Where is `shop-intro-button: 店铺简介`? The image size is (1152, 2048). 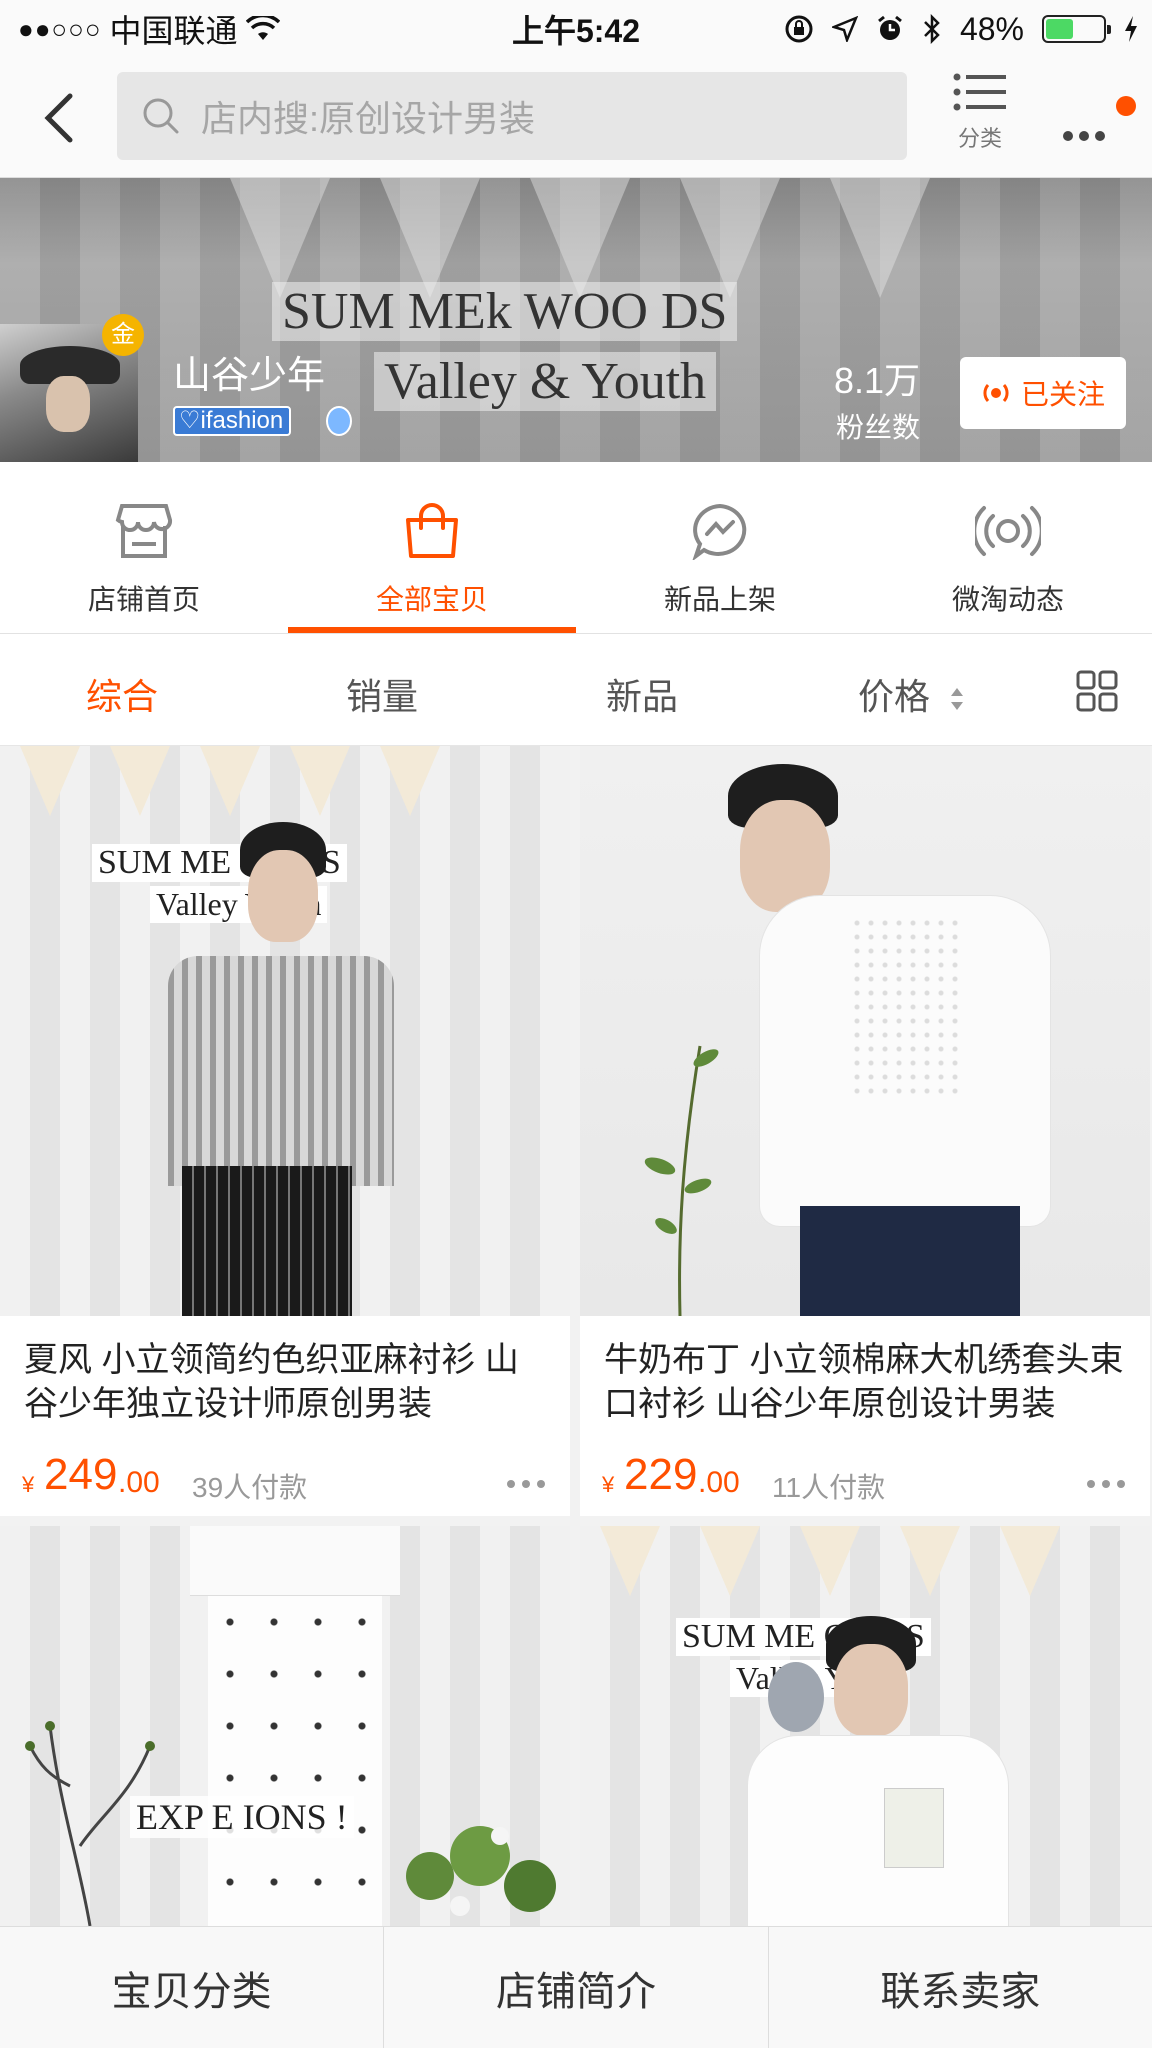 shop-intro-button: 店铺简介 is located at coordinates (576, 1987).